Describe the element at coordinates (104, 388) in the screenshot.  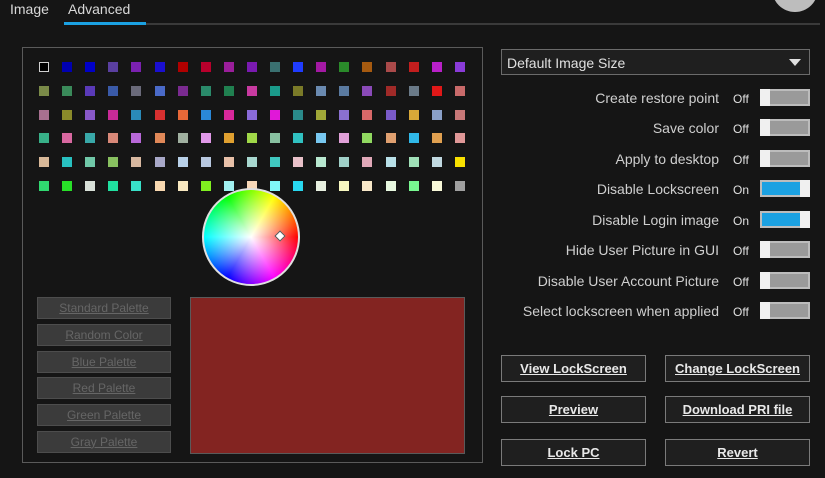
I see `red-palette-button: Red Palette` at that location.